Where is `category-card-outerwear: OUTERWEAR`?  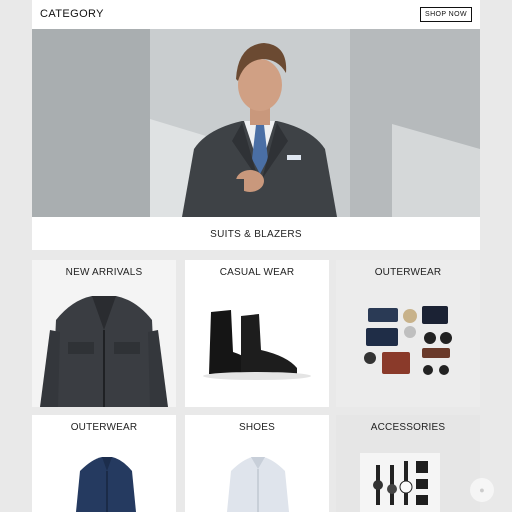 category-card-outerwear: OUTERWEAR is located at coordinates (408, 333).